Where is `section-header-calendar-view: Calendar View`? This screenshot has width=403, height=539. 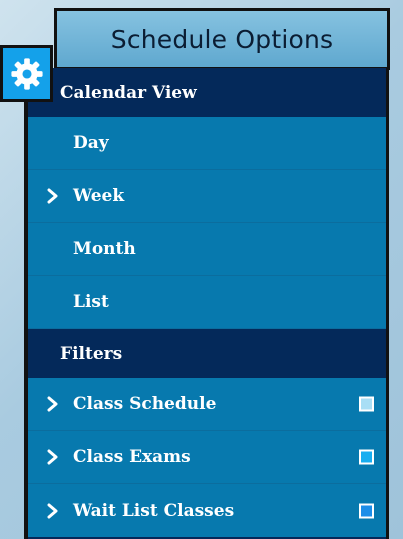 section-header-calendar-view: Calendar View is located at coordinates (207, 92).